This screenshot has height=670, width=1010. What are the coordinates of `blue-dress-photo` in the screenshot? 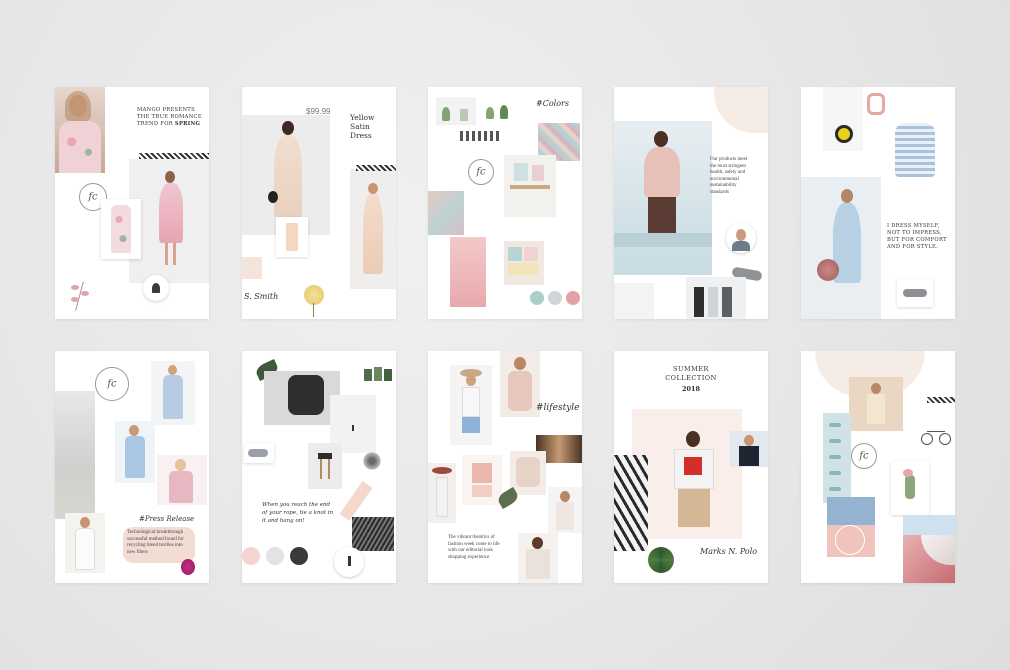 It's located at (173, 393).